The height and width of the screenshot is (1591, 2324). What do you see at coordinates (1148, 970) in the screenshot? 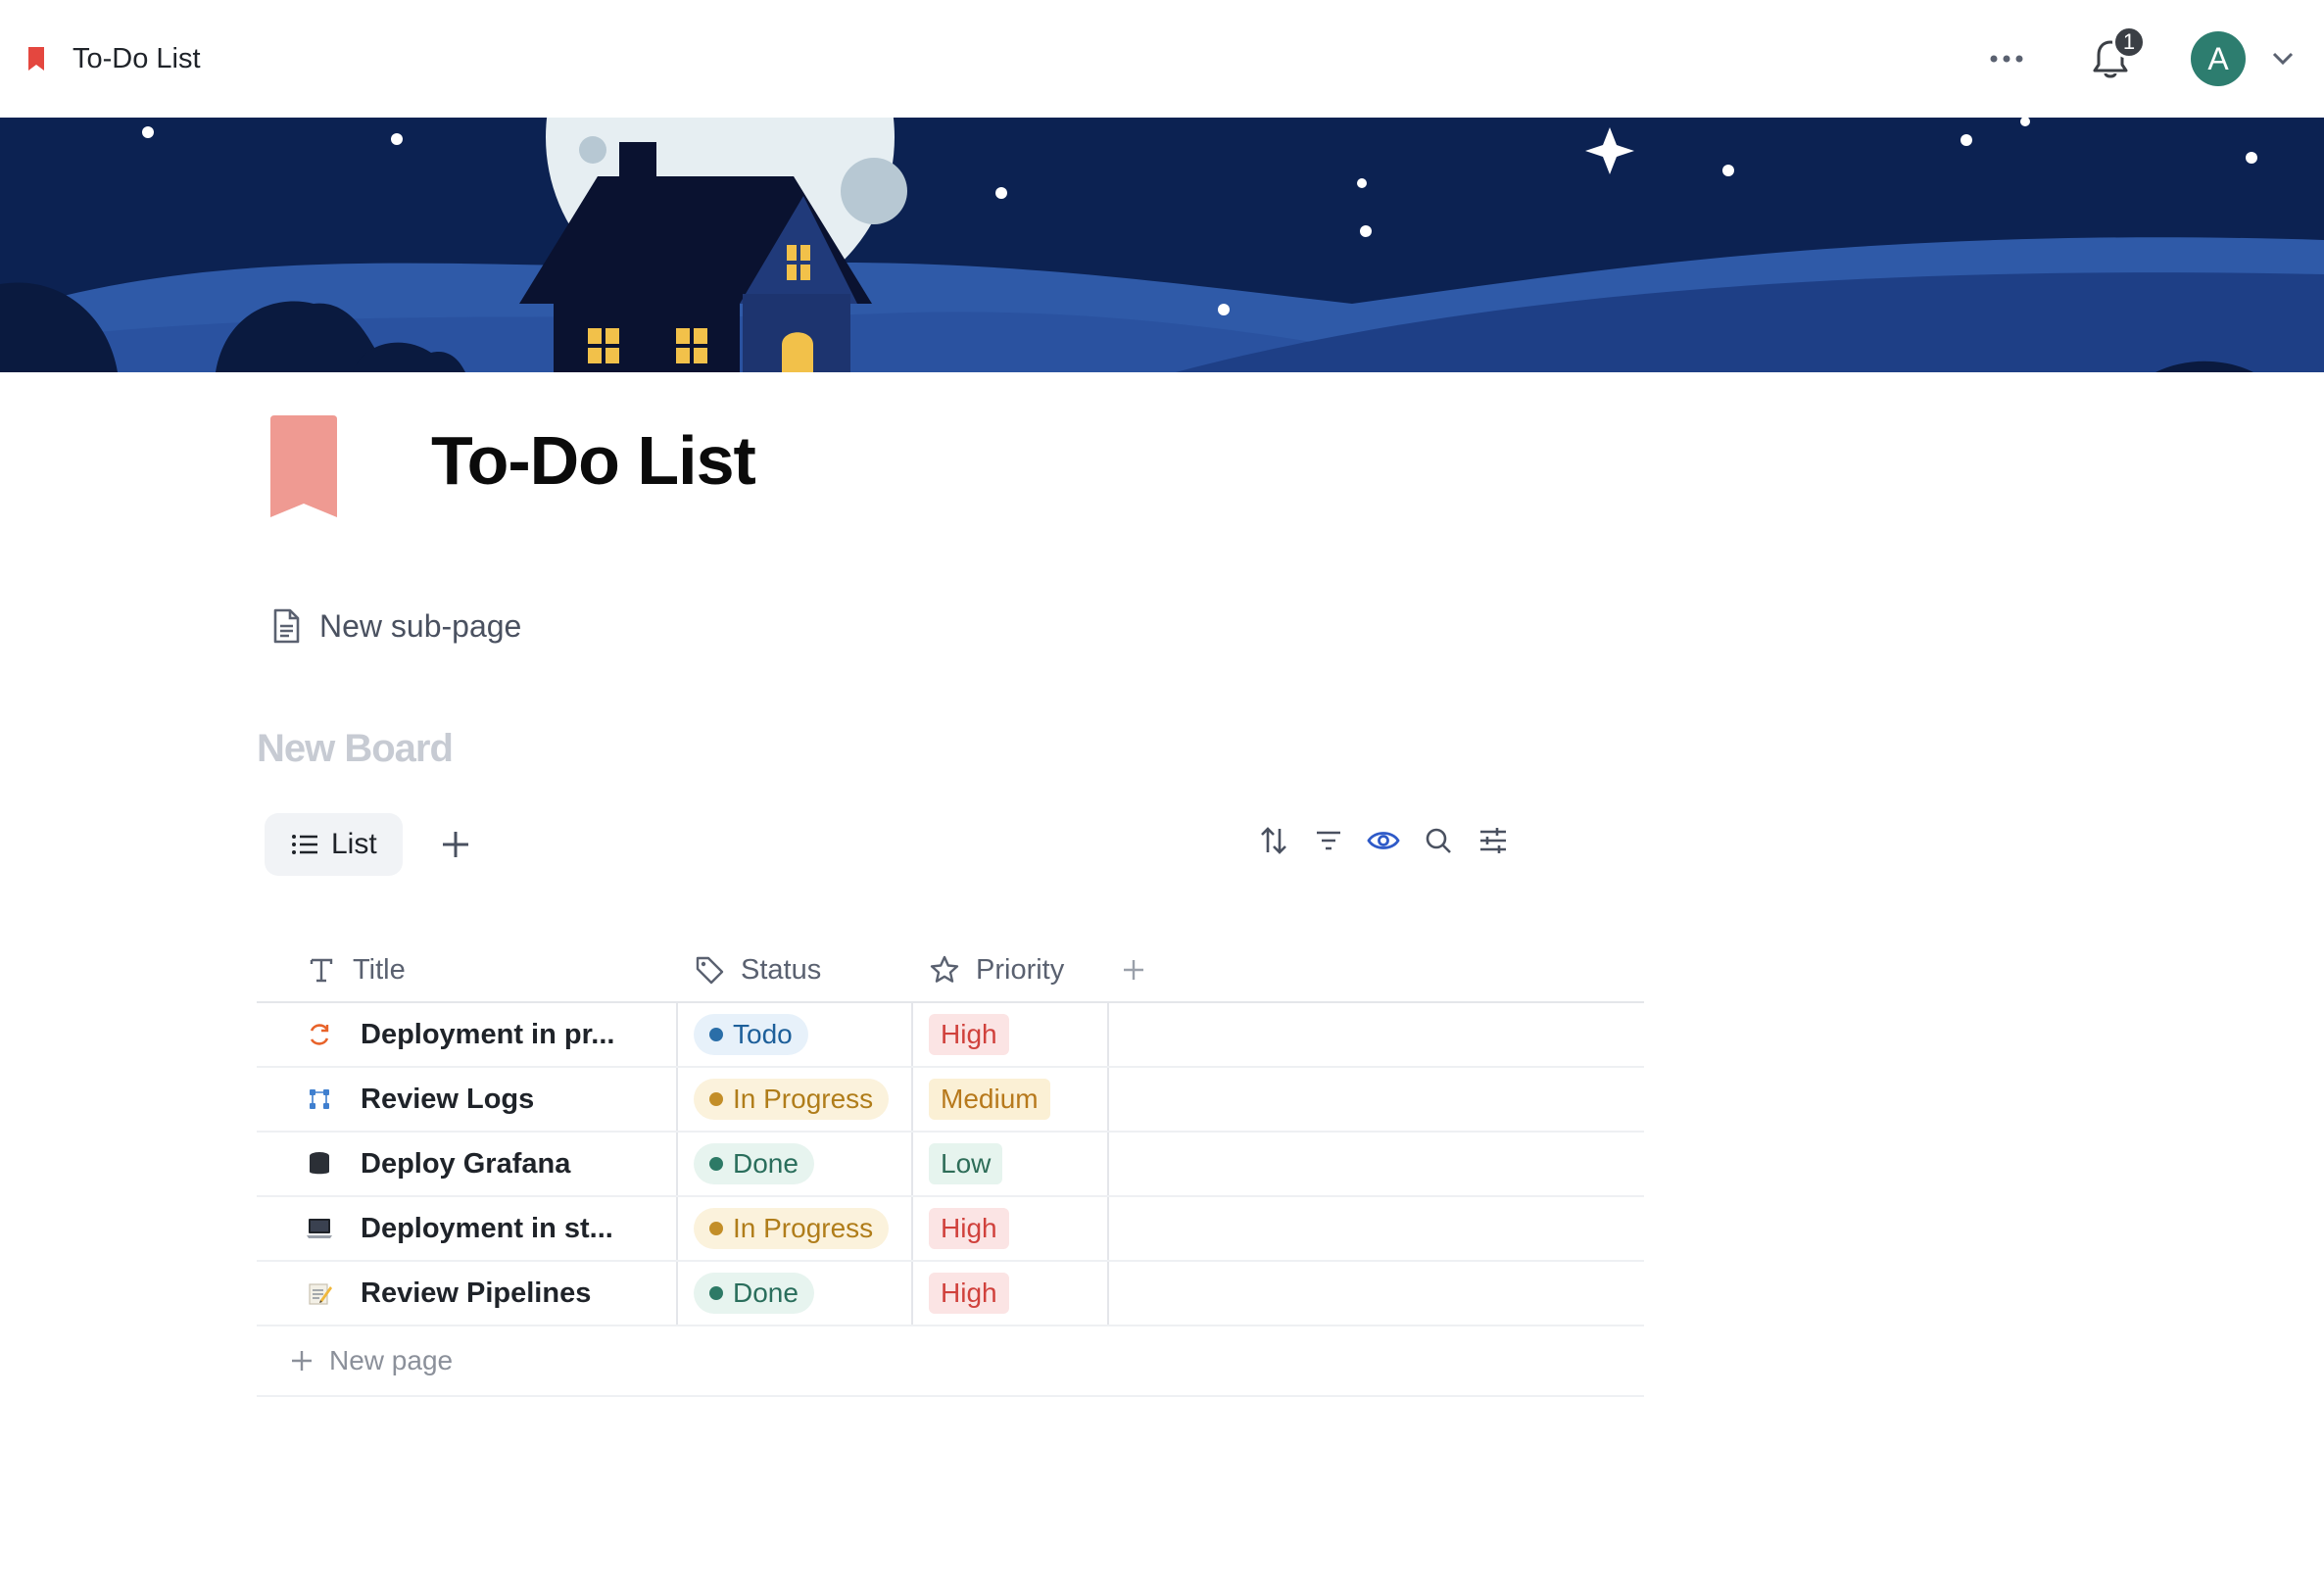
I see `add-column-button` at bounding box center [1148, 970].